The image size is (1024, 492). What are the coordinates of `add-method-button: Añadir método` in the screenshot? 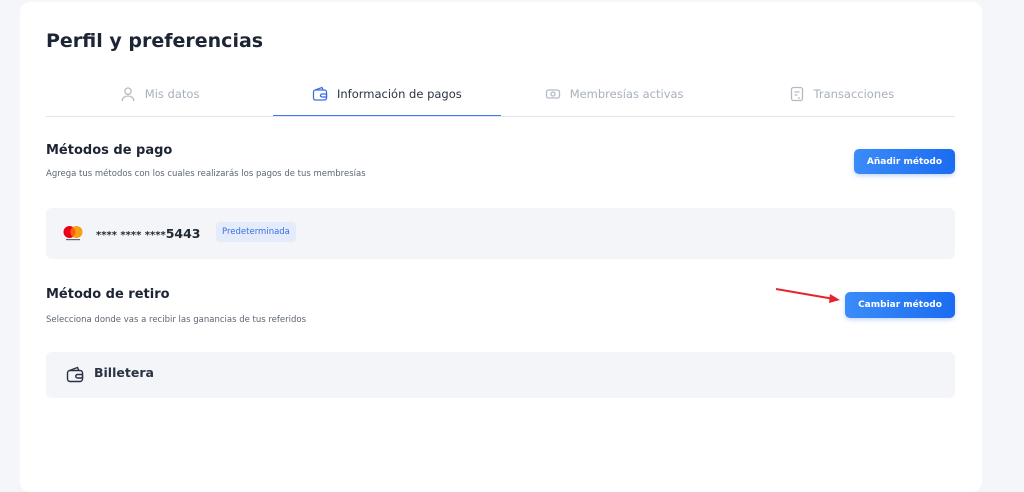 It's located at (904, 161).